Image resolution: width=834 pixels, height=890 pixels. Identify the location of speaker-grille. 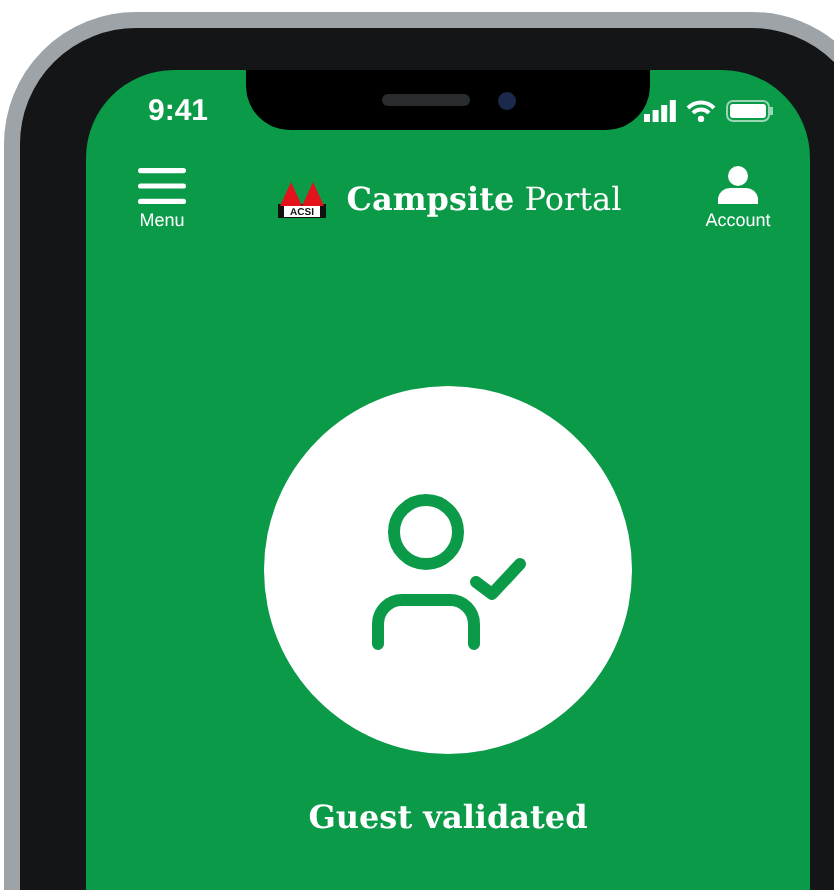
(425, 100).